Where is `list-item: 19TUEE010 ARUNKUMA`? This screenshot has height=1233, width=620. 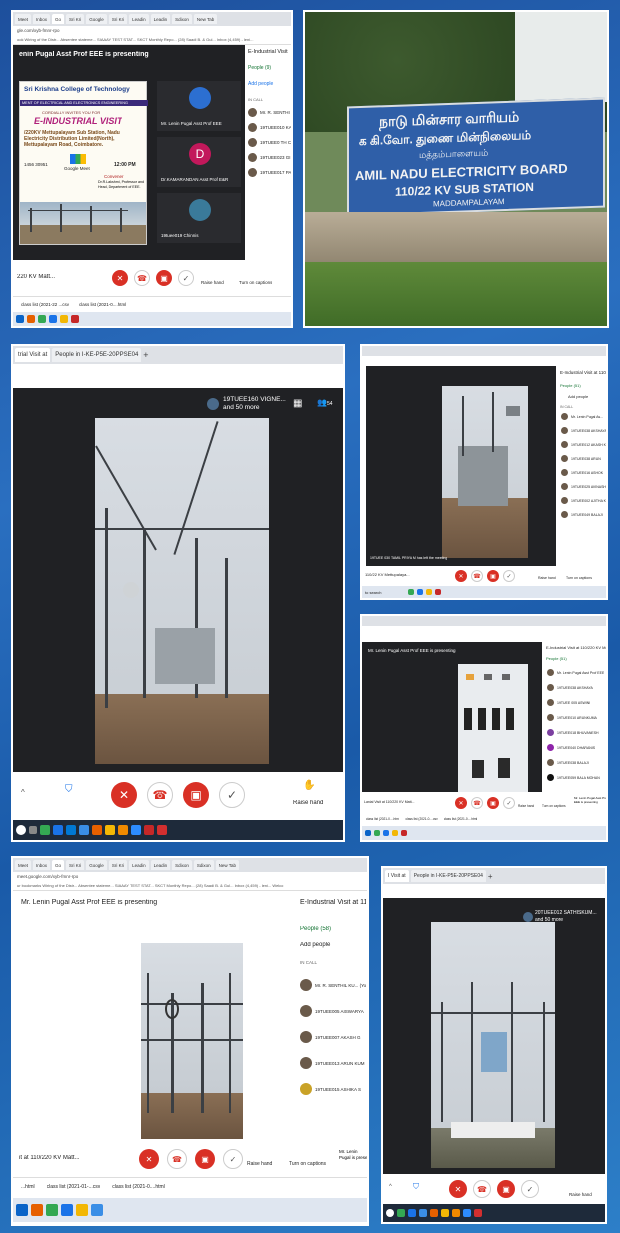 list-item: 19TUEE010 ARUNKUMA is located at coordinates (576, 717).